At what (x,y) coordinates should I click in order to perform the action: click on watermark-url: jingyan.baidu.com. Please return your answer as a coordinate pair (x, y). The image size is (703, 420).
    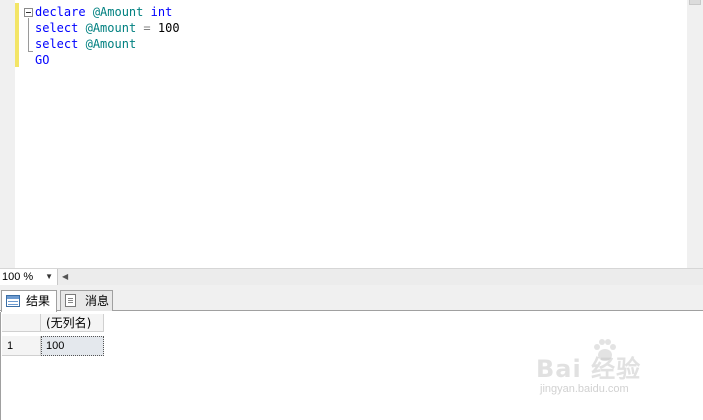
    Looking at the image, I should click on (584, 389).